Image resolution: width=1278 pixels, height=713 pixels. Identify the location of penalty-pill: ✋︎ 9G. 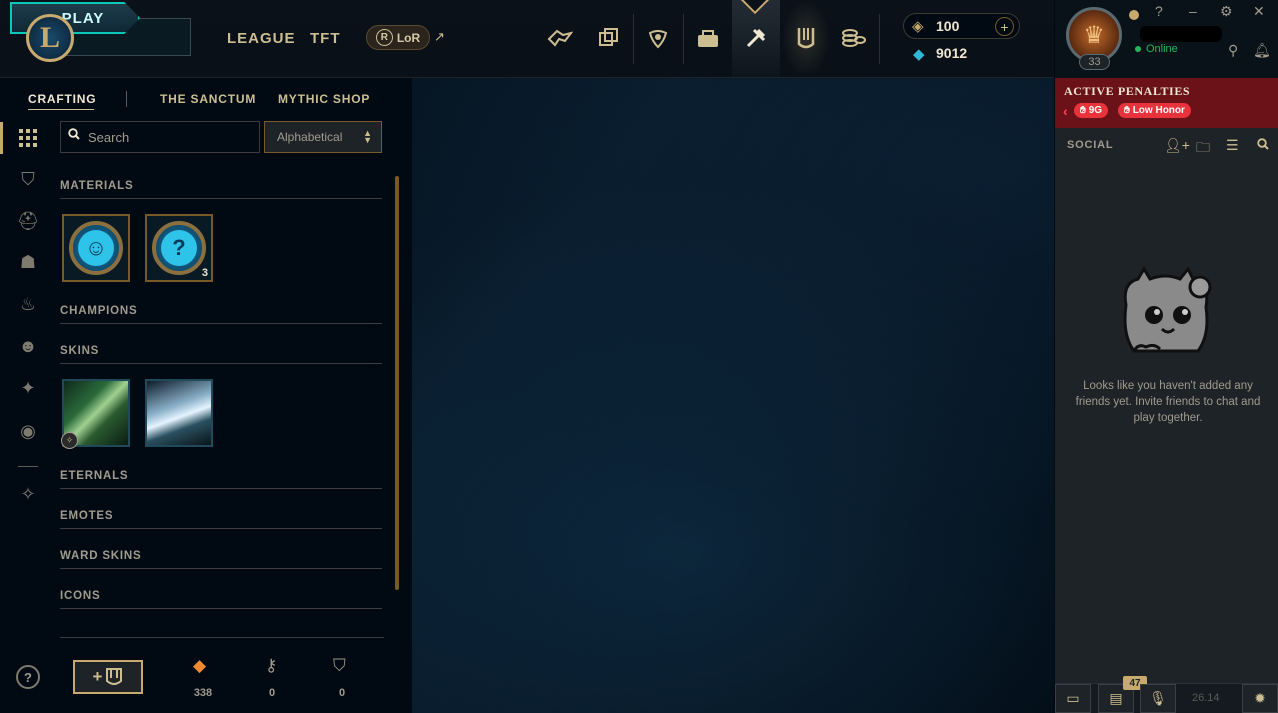
(1091, 110).